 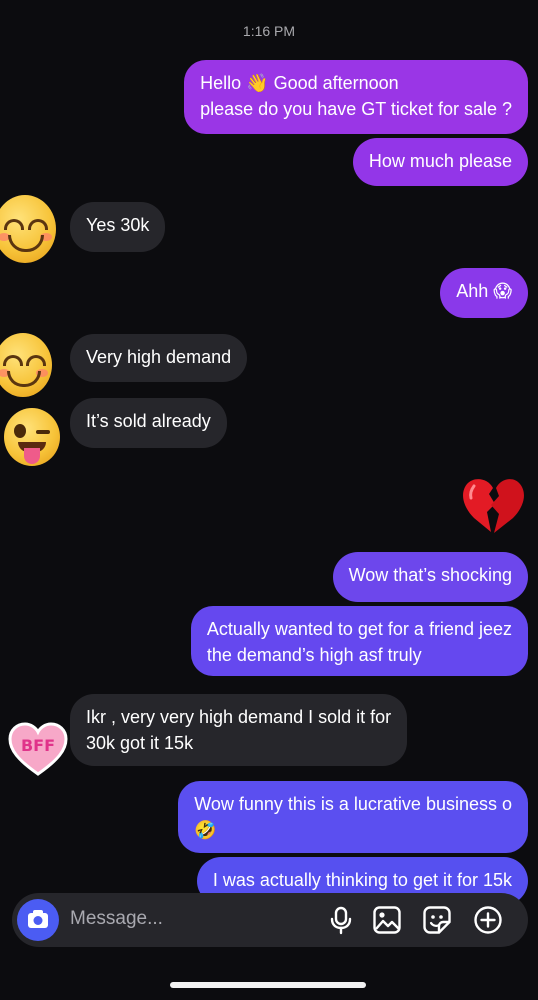 What do you see at coordinates (437, 920) in the screenshot?
I see `sticker-icon` at bounding box center [437, 920].